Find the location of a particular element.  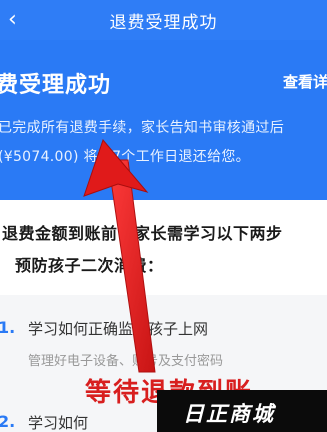

red-arrow-annotation is located at coordinates (119, 256).